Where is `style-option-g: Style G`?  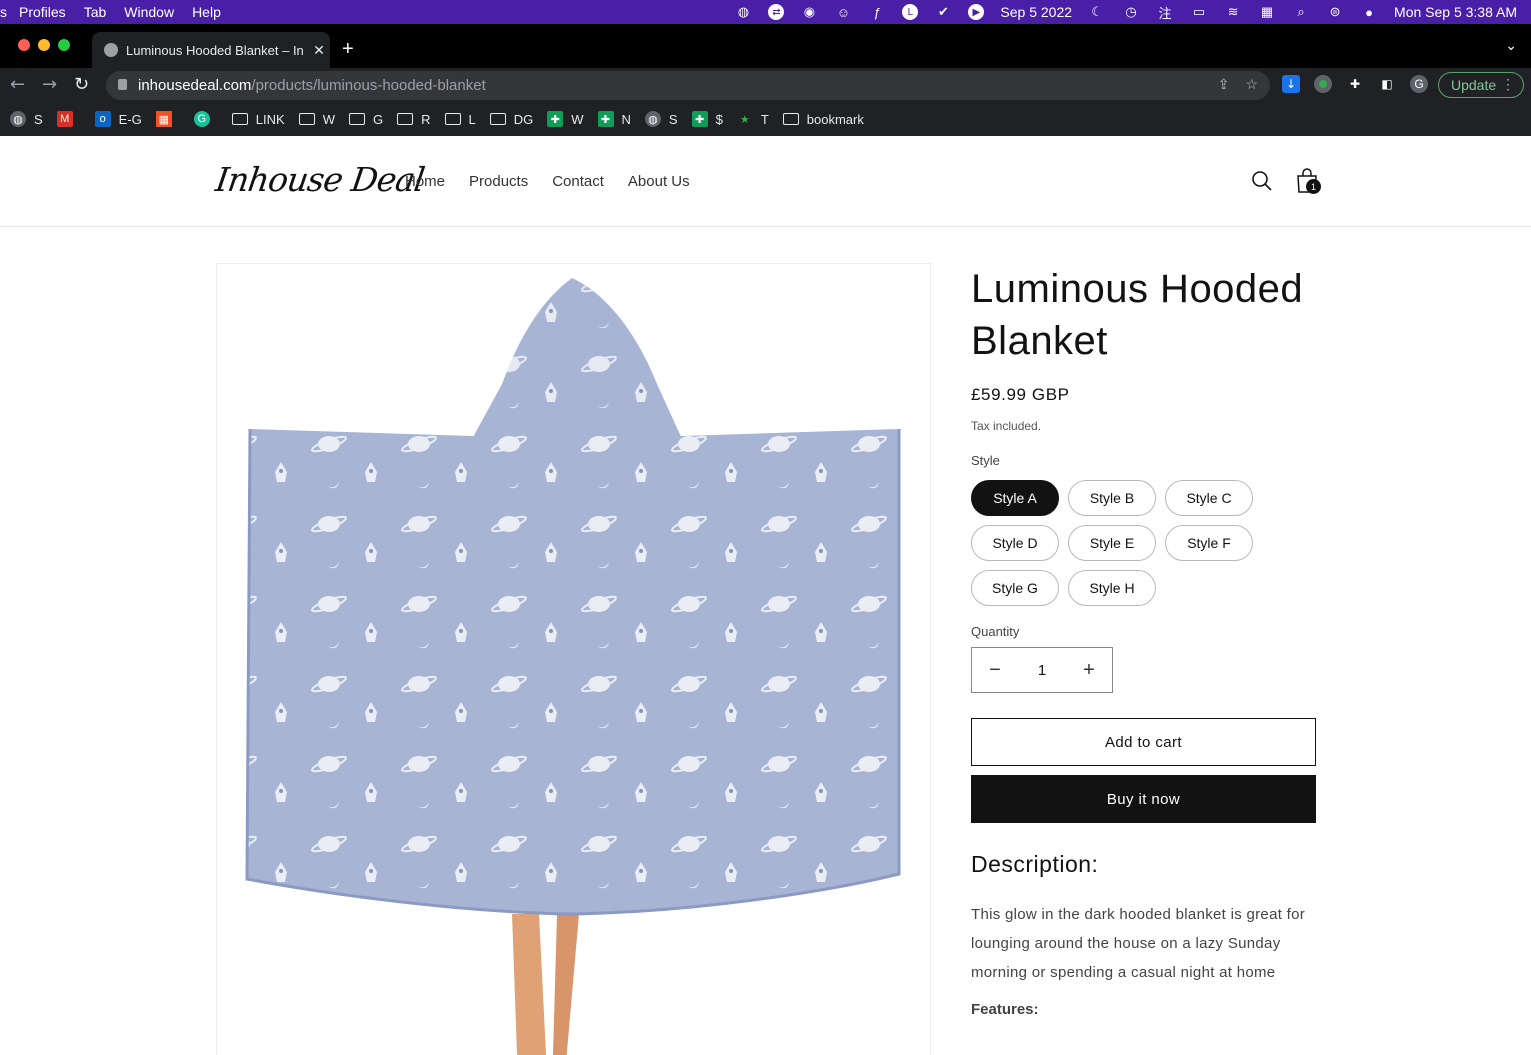 style-option-g: Style G is located at coordinates (1015, 588).